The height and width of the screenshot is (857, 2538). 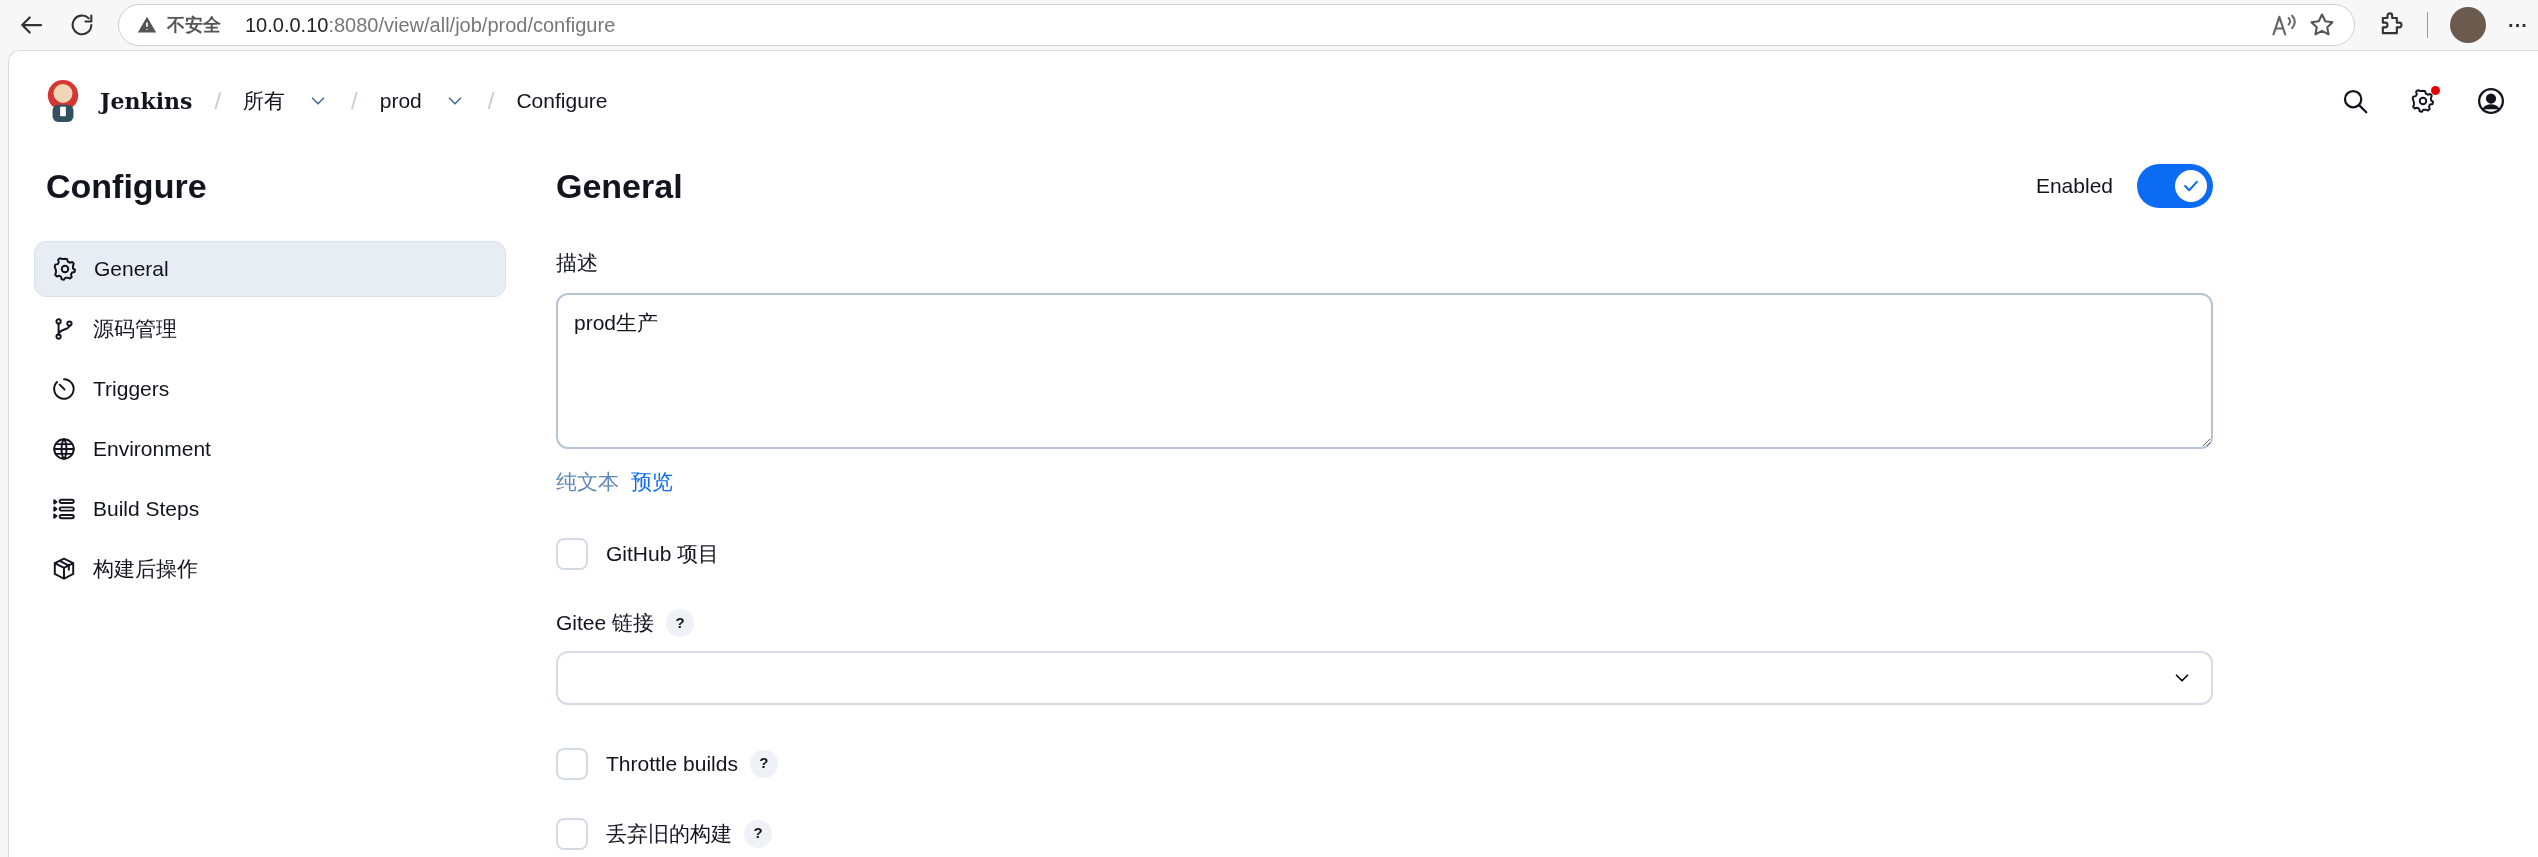 What do you see at coordinates (2423, 101) in the screenshot?
I see `settings-icon` at bounding box center [2423, 101].